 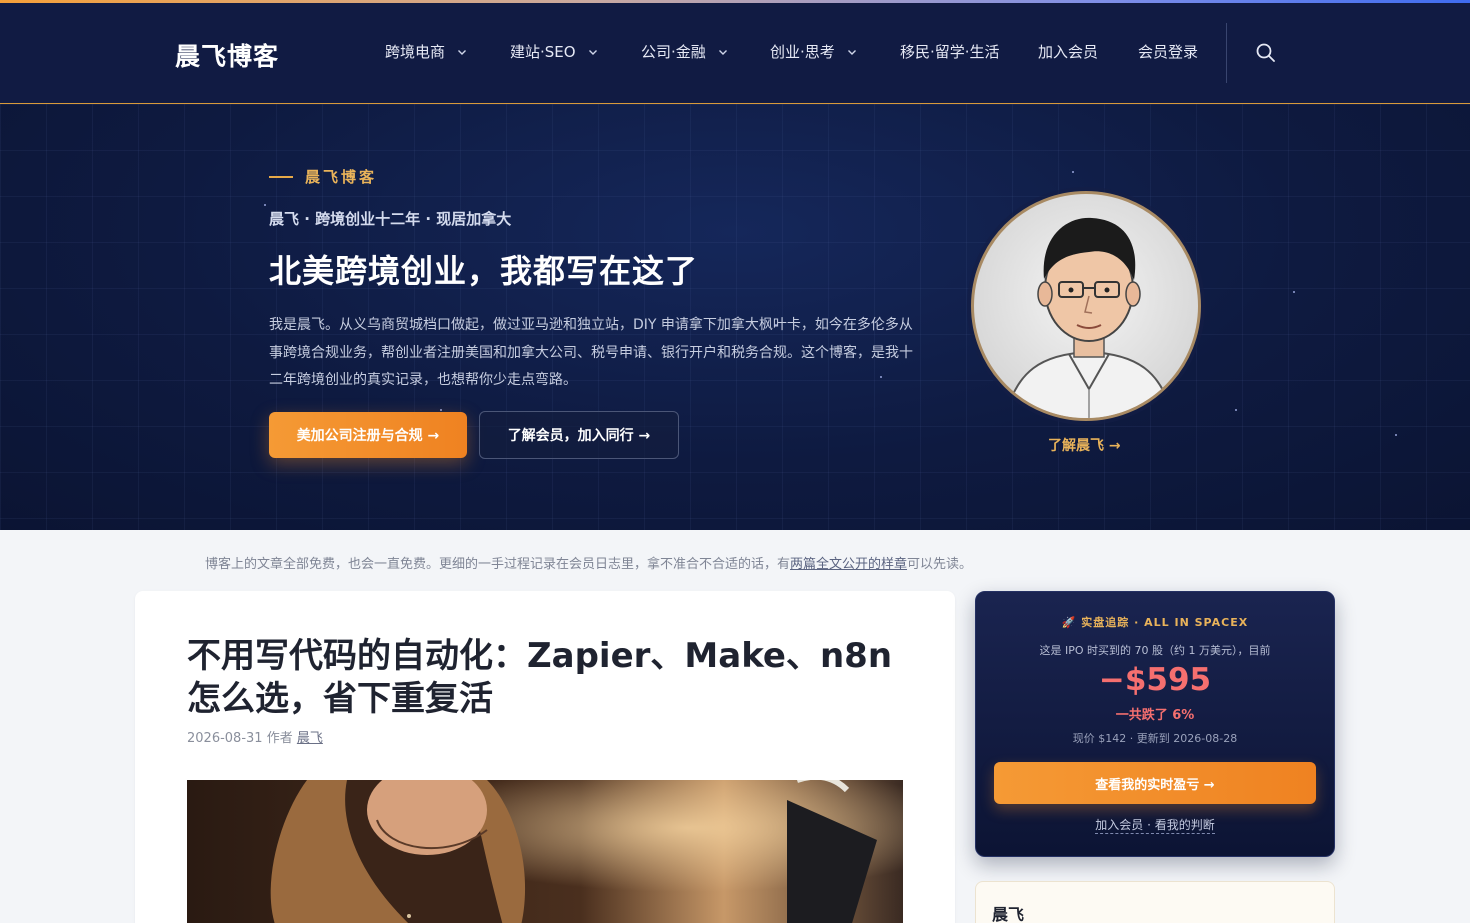 What do you see at coordinates (1155, 622) in the screenshot?
I see `tracker-eyebrow: 🚀 实盘追踪 · ALL IN SPACEX` at bounding box center [1155, 622].